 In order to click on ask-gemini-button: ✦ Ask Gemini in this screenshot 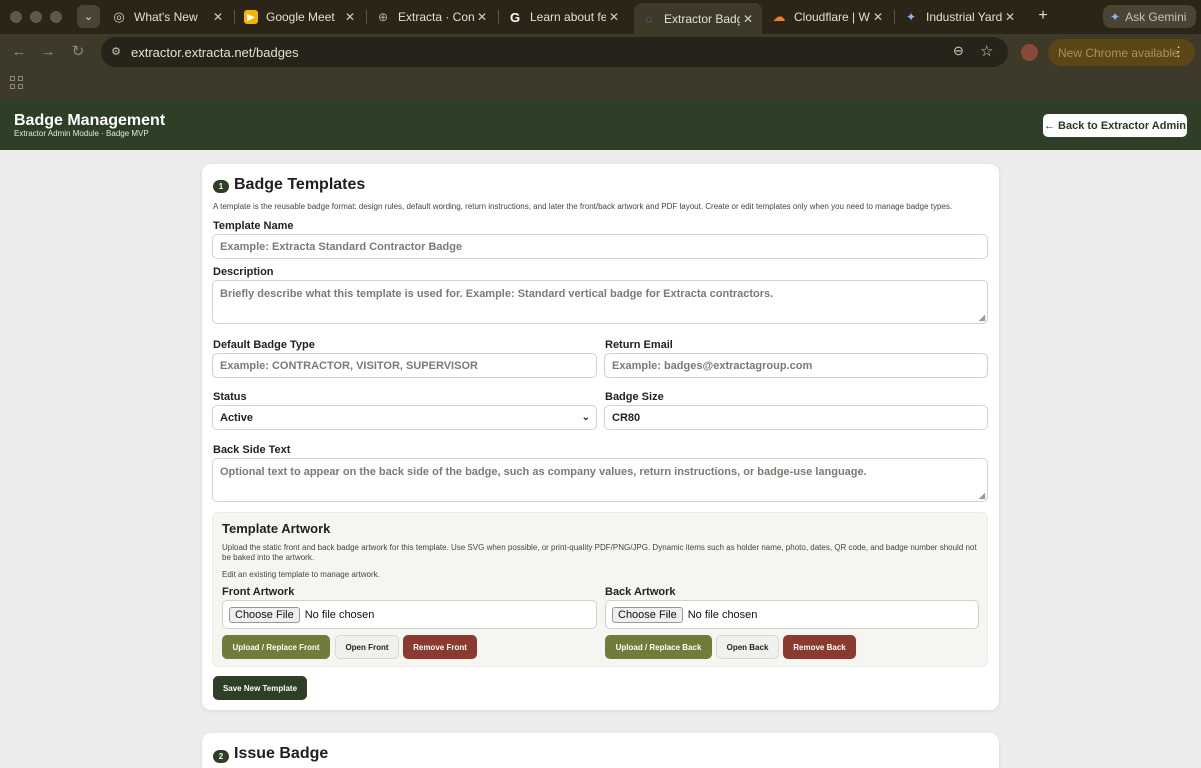, I will do `click(1149, 16)`.